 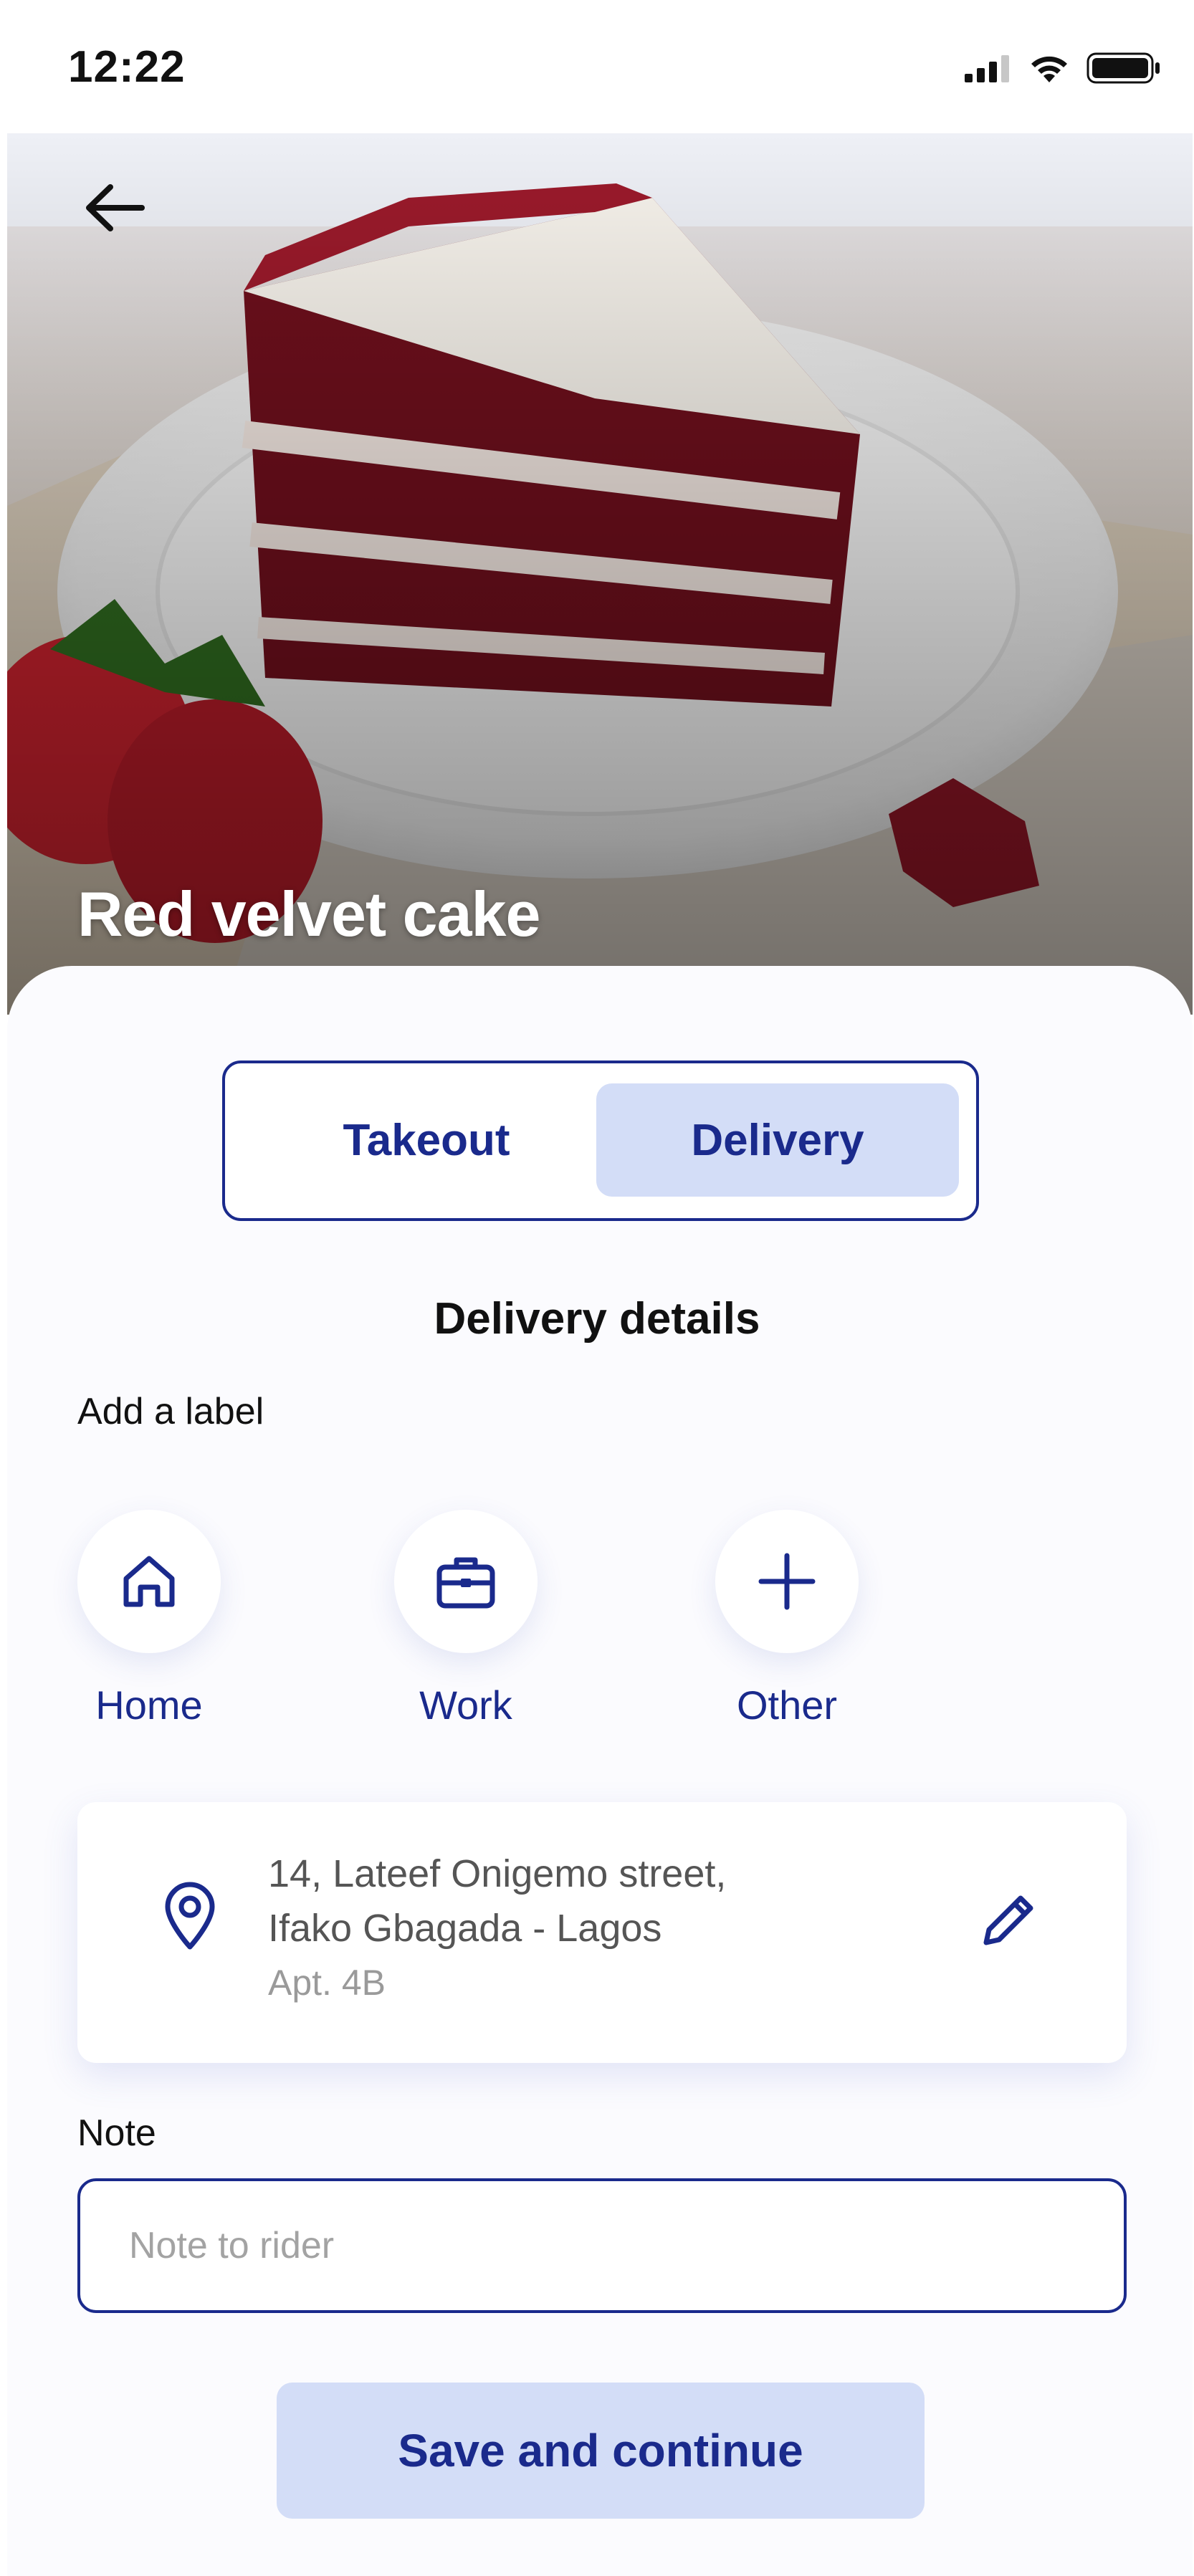 I want to click on status-icons, so click(x=1063, y=68).